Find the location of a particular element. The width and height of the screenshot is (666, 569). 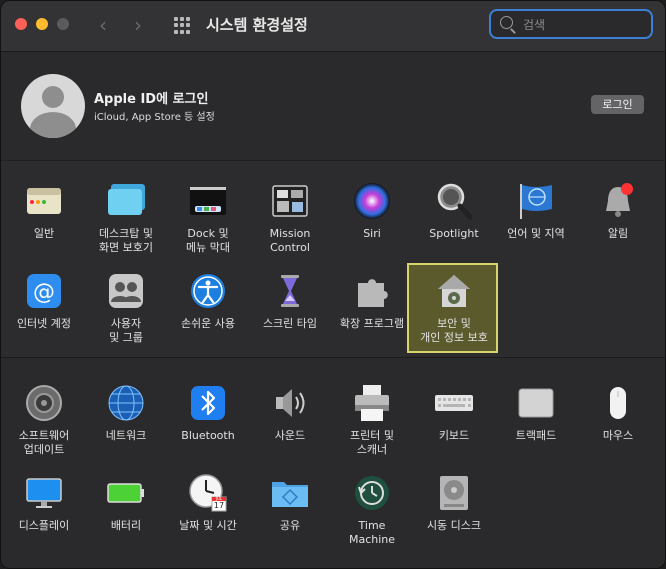

pref-label: 일반 is located at coordinates (44, 233).